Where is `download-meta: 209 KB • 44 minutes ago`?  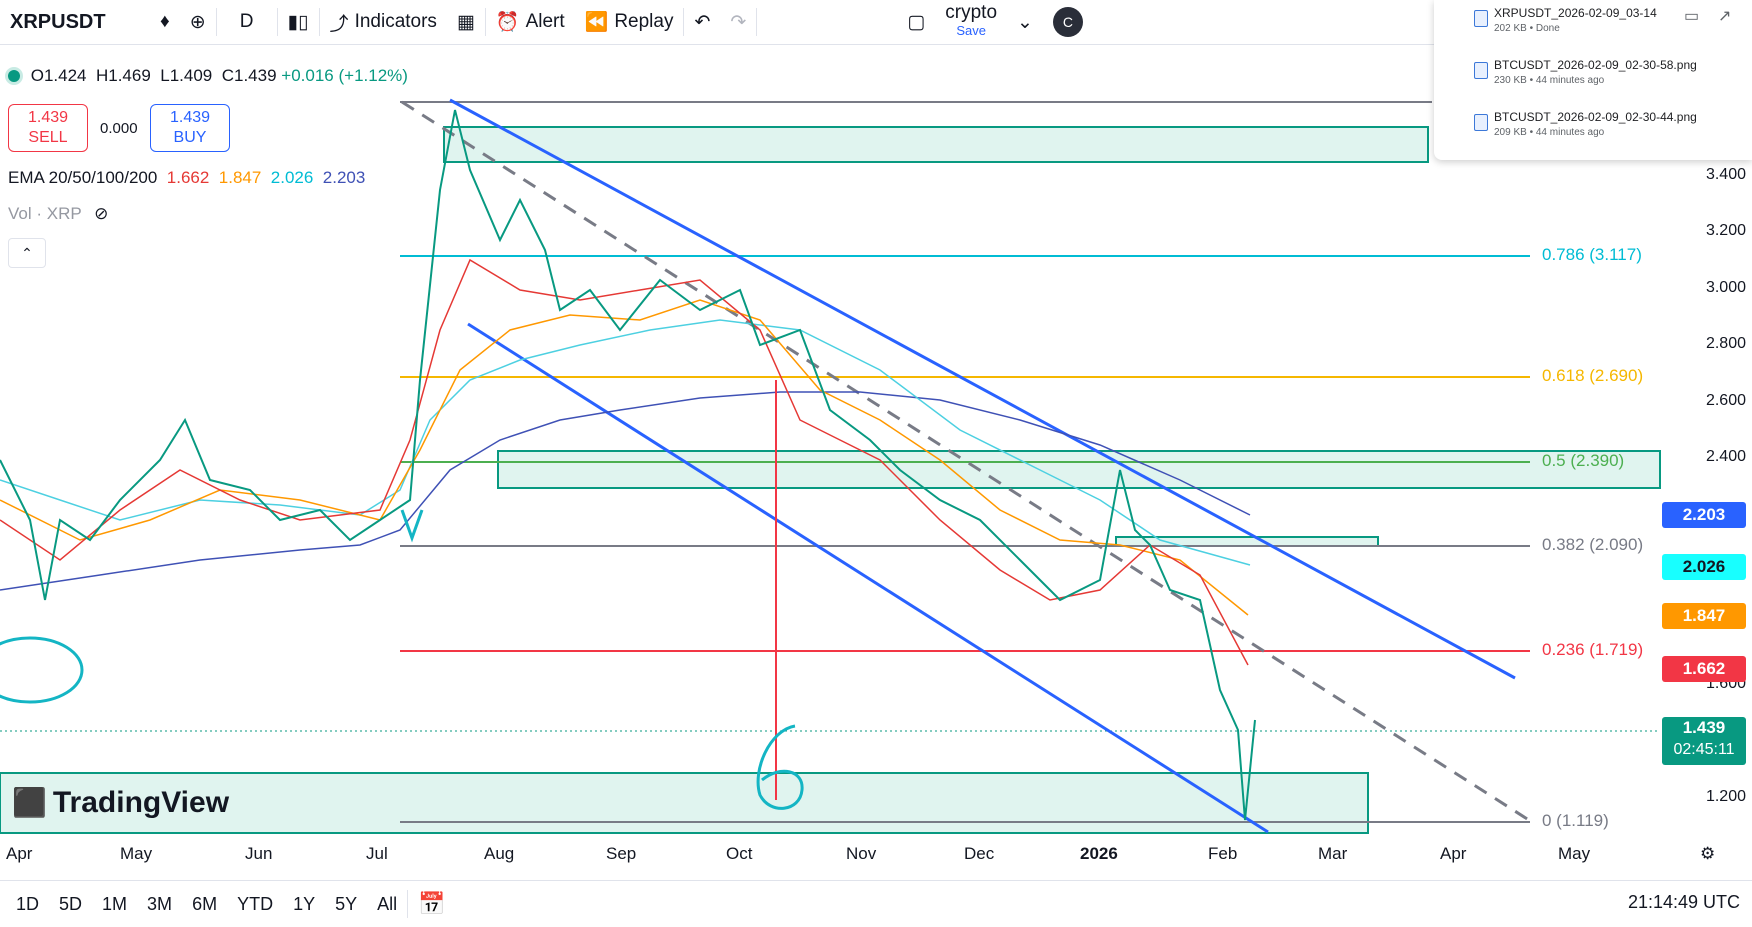 download-meta: 209 KB • 44 minutes ago is located at coordinates (1549, 132).